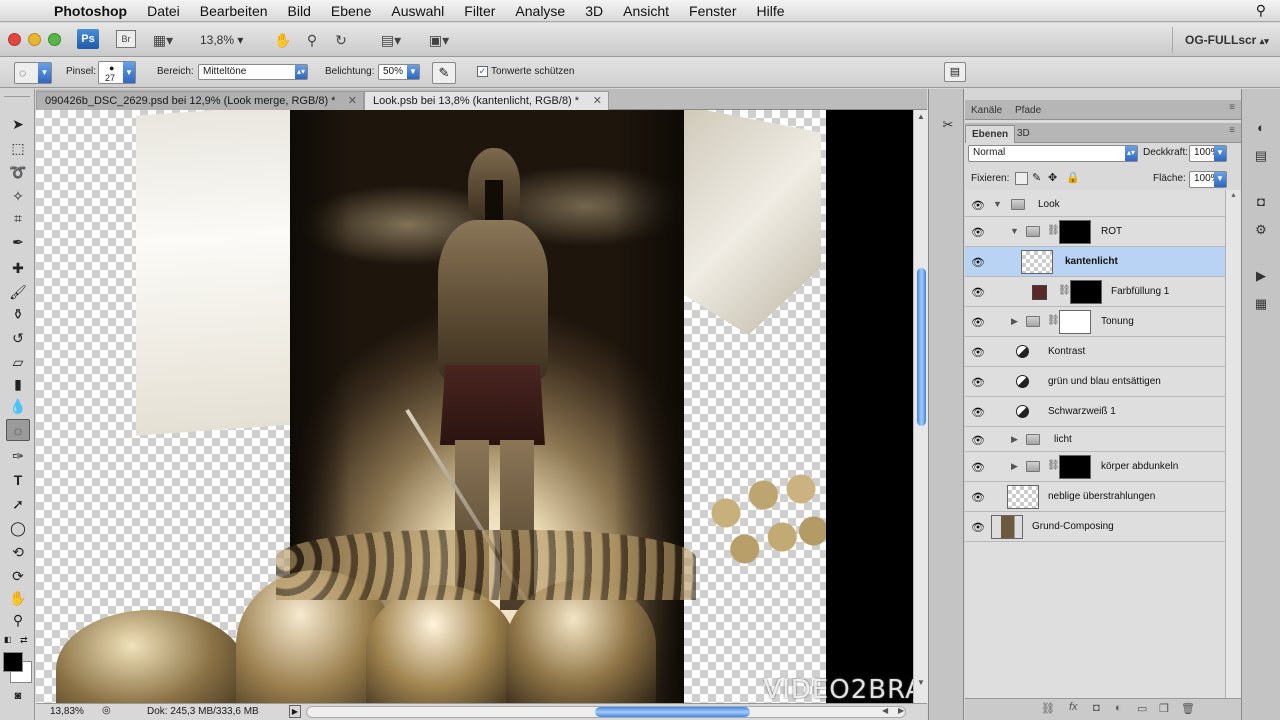 Image resolution: width=1280 pixels, height=720 pixels. What do you see at coordinates (18, 148) in the screenshot?
I see `marquee-tool-icon: ⬚` at bounding box center [18, 148].